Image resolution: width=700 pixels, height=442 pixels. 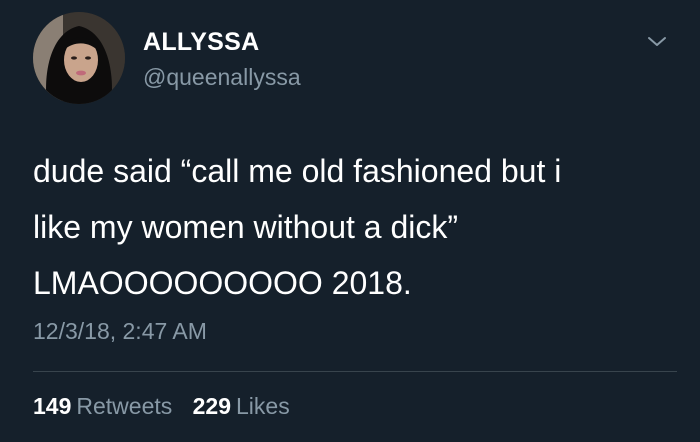 What do you see at coordinates (201, 42) in the screenshot?
I see `display-name: ALLYSSA` at bounding box center [201, 42].